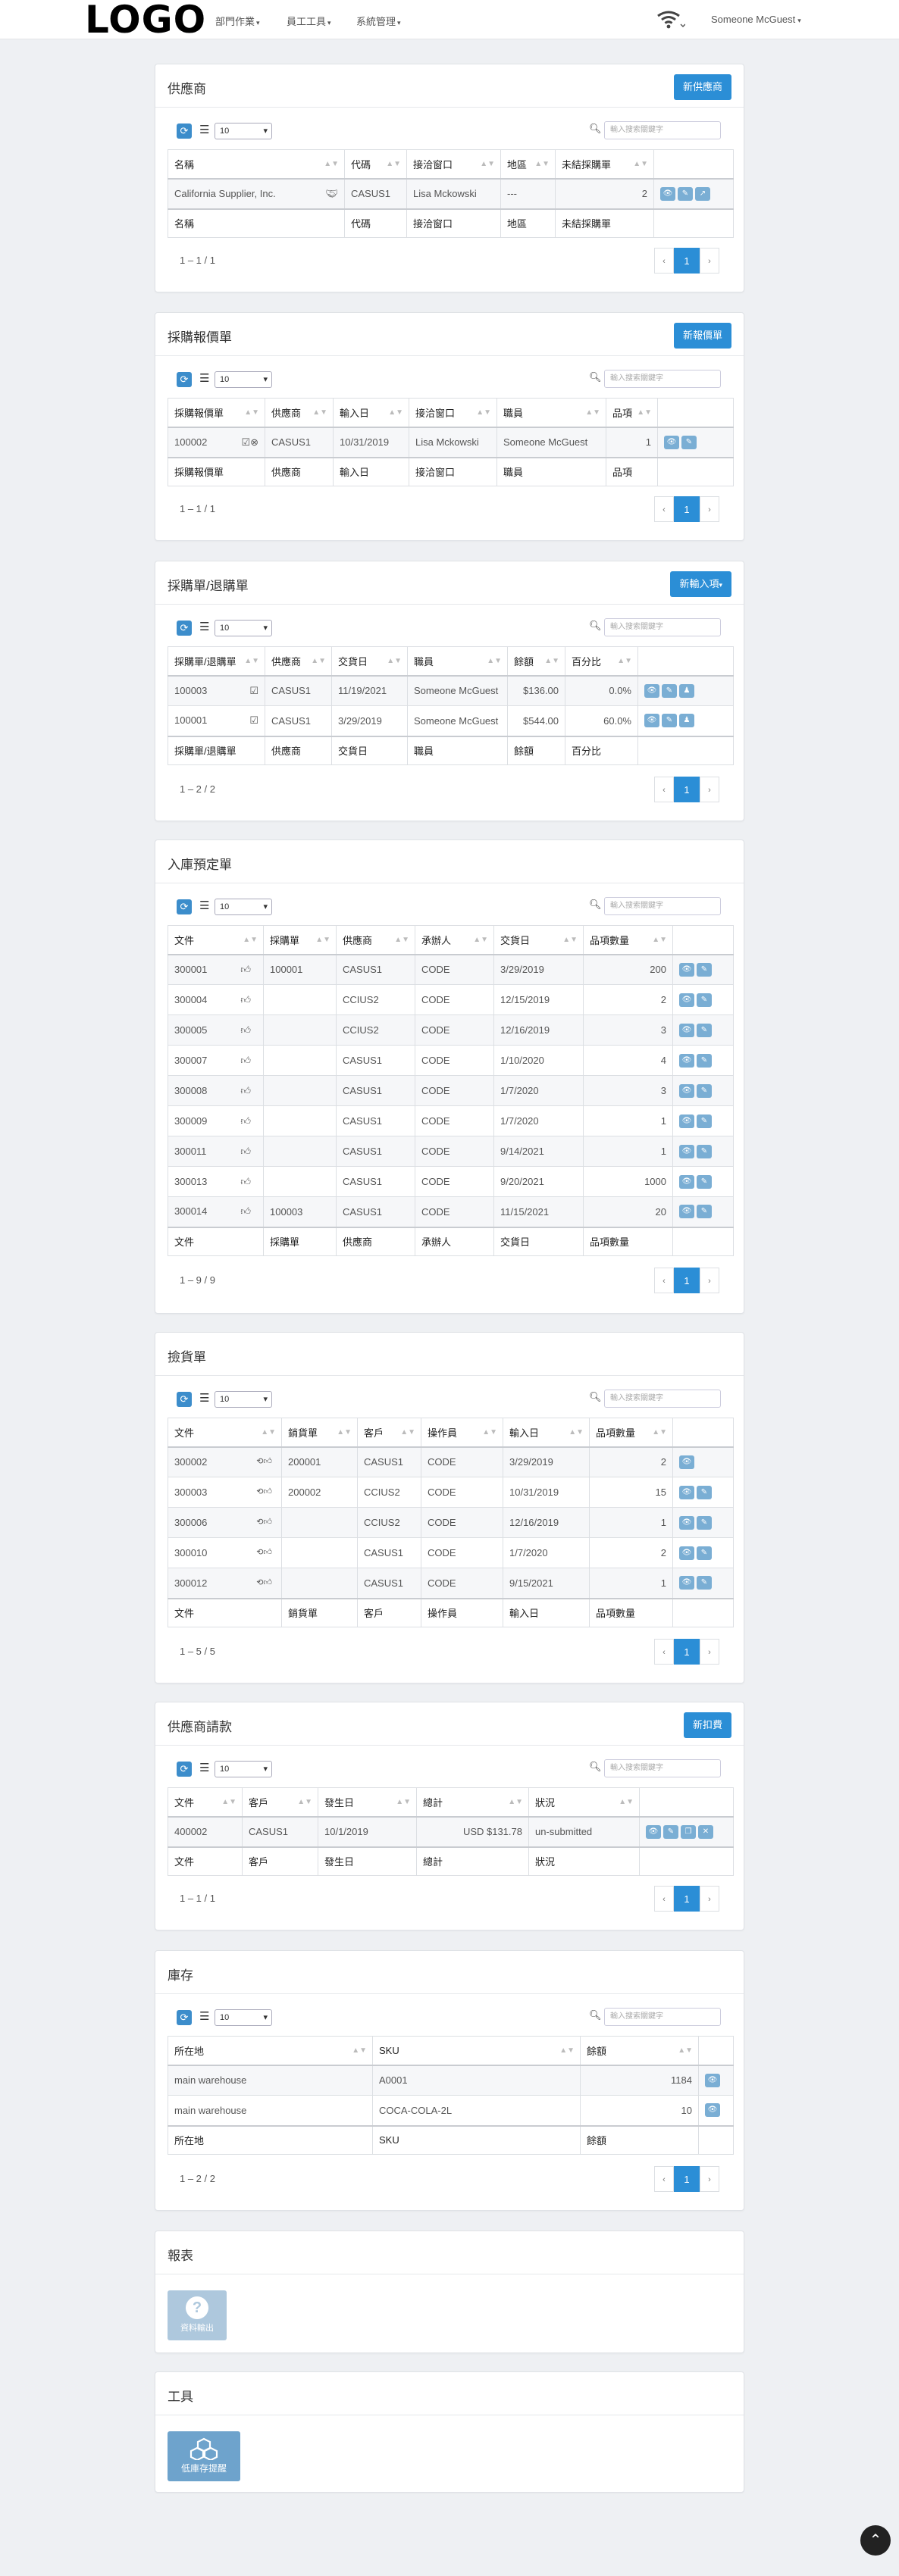 Image resolution: width=899 pixels, height=2576 pixels. Describe the element at coordinates (632, 413) in the screenshot. I see `column-header: 品項 ▲▼` at that location.